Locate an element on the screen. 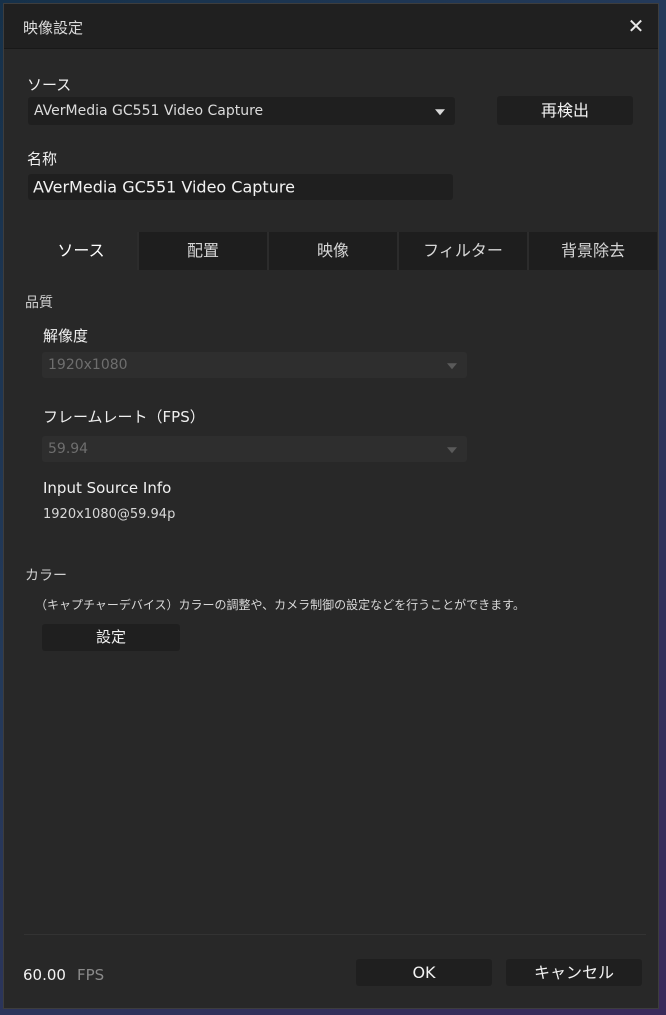 This screenshot has width=666, height=1015. fps-value: 60.00 is located at coordinates (44, 975).